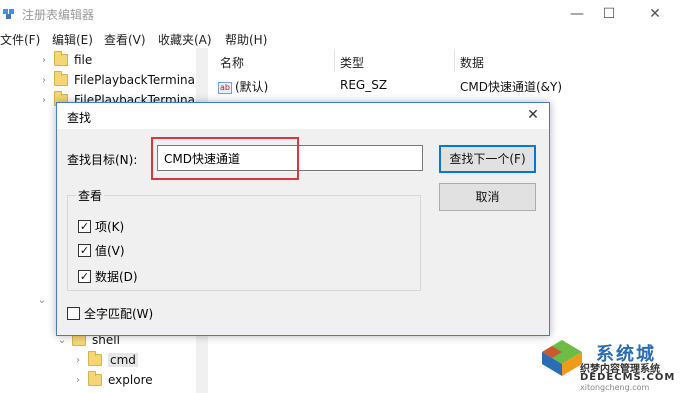 The width and height of the screenshot is (692, 393). I want to click on checkbox-unchecked-icon, so click(73, 313).